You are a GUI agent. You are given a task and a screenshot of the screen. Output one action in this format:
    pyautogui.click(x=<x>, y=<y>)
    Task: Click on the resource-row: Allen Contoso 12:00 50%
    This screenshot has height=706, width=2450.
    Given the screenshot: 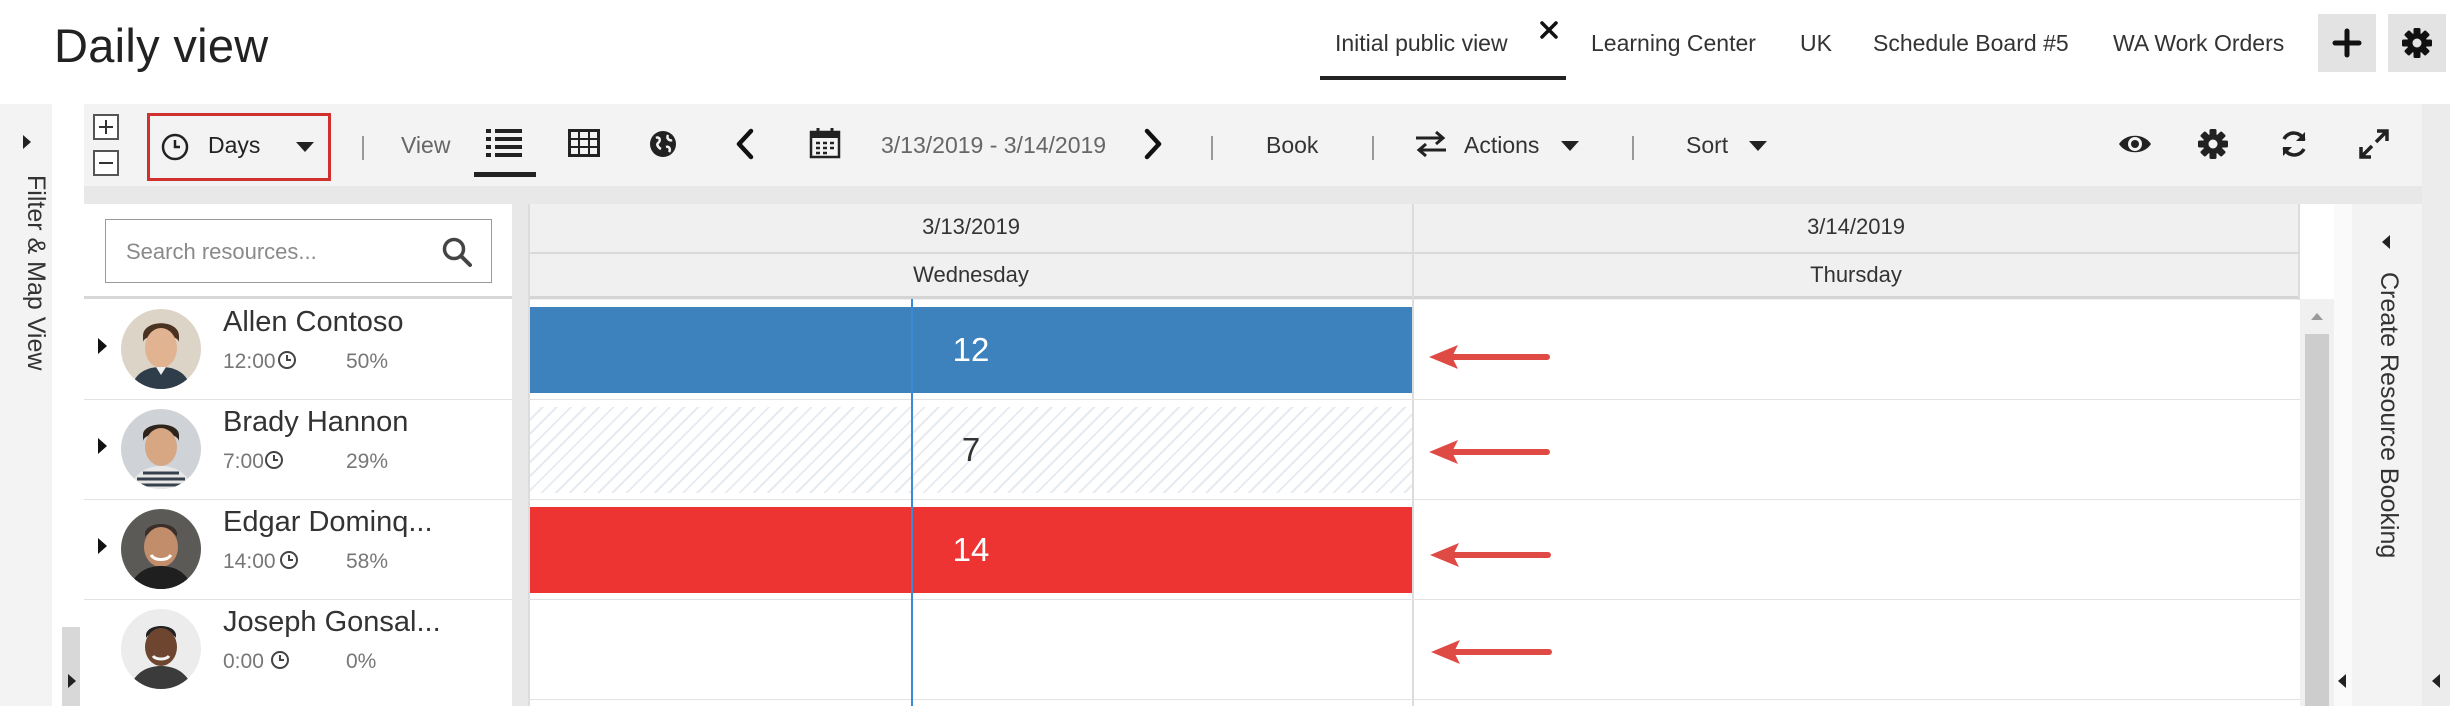 What is the action you would take?
    pyautogui.click(x=298, y=350)
    